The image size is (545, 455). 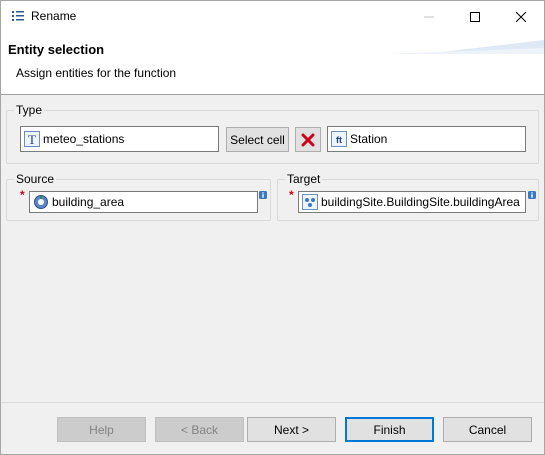 What do you see at coordinates (101, 429) in the screenshot?
I see `help-button: Help` at bounding box center [101, 429].